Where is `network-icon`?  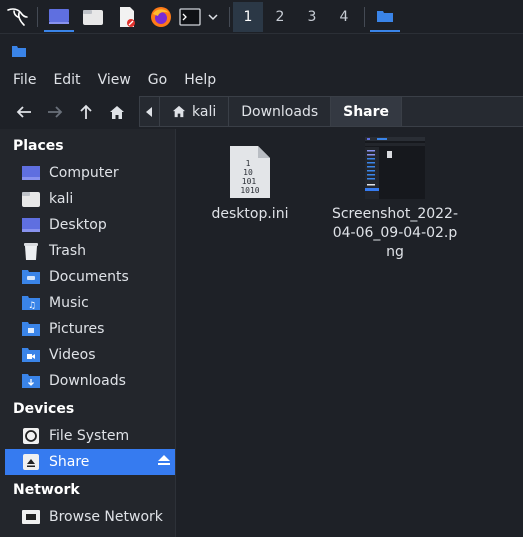
network-icon is located at coordinates (31, 517).